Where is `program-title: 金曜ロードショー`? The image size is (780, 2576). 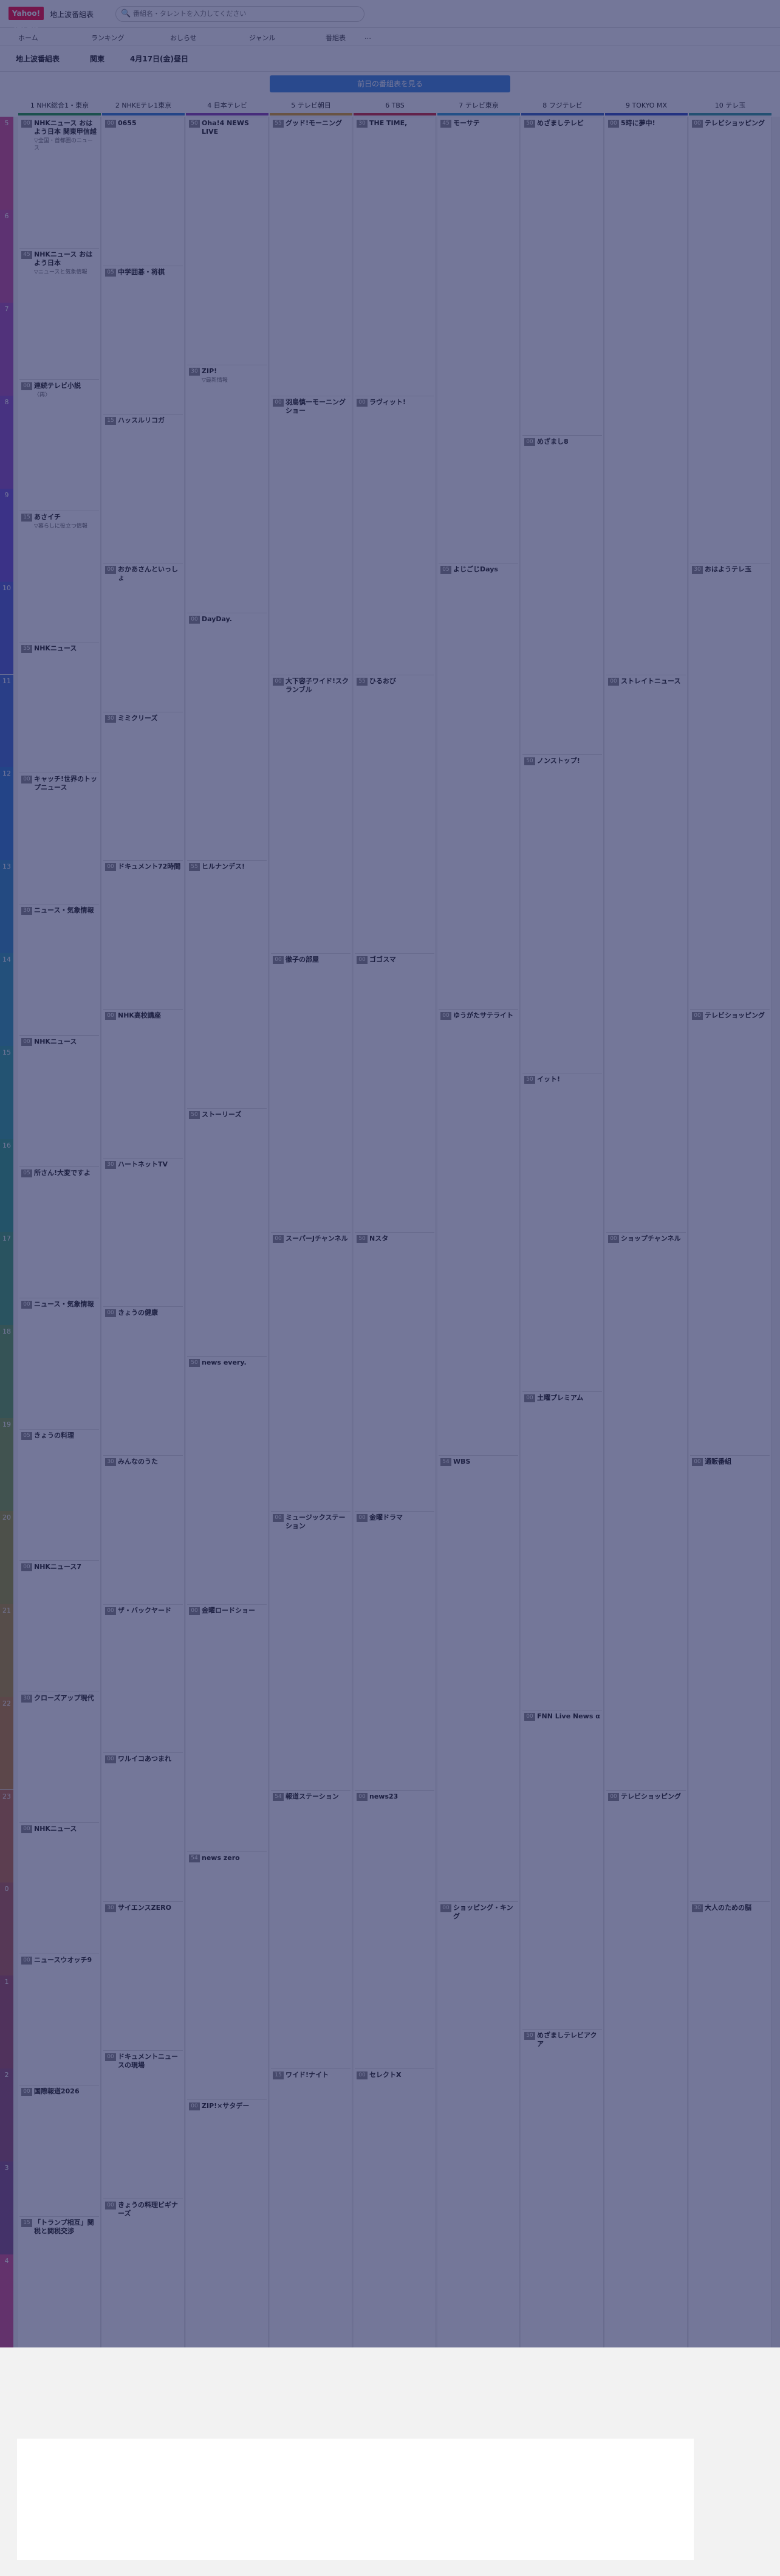 program-title: 金曜ロードショー is located at coordinates (233, 1611).